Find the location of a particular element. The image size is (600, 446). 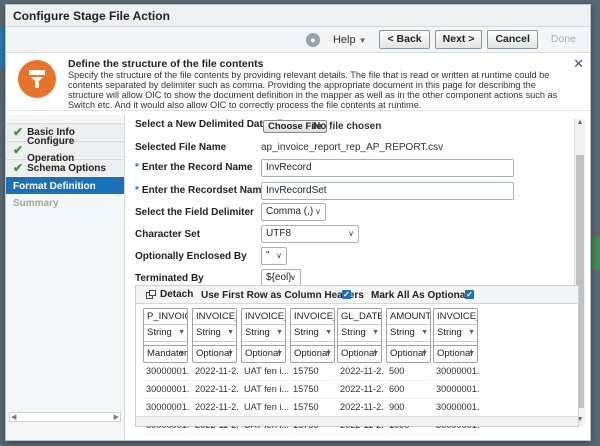

help-menu: Help ▼ is located at coordinates (350, 40).